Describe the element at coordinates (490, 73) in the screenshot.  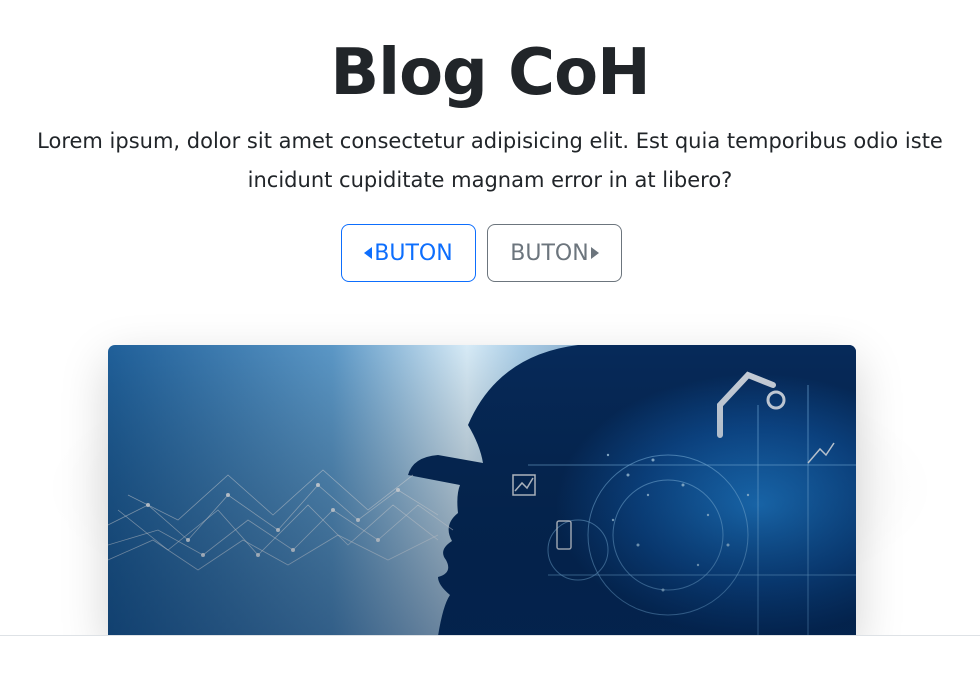
I see `page-title: Blog CoH` at that location.